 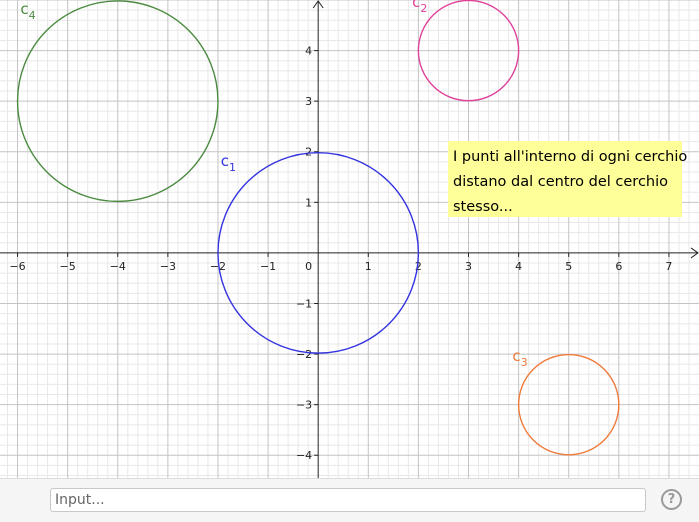 What do you see at coordinates (304, 455) in the screenshot?
I see `y-tick-label: −4` at bounding box center [304, 455].